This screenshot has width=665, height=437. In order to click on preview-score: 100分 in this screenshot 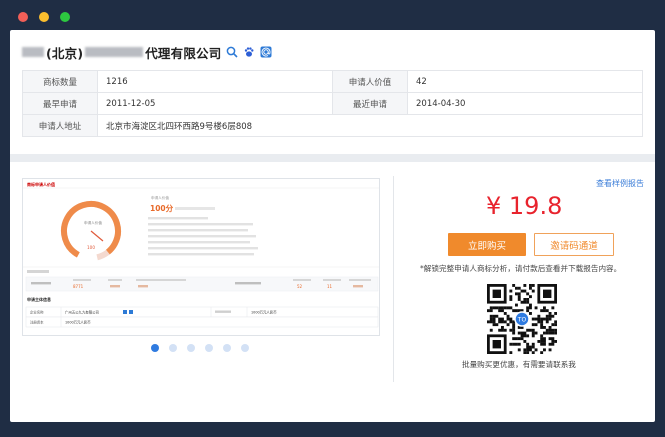, I will do `click(162, 208)`.